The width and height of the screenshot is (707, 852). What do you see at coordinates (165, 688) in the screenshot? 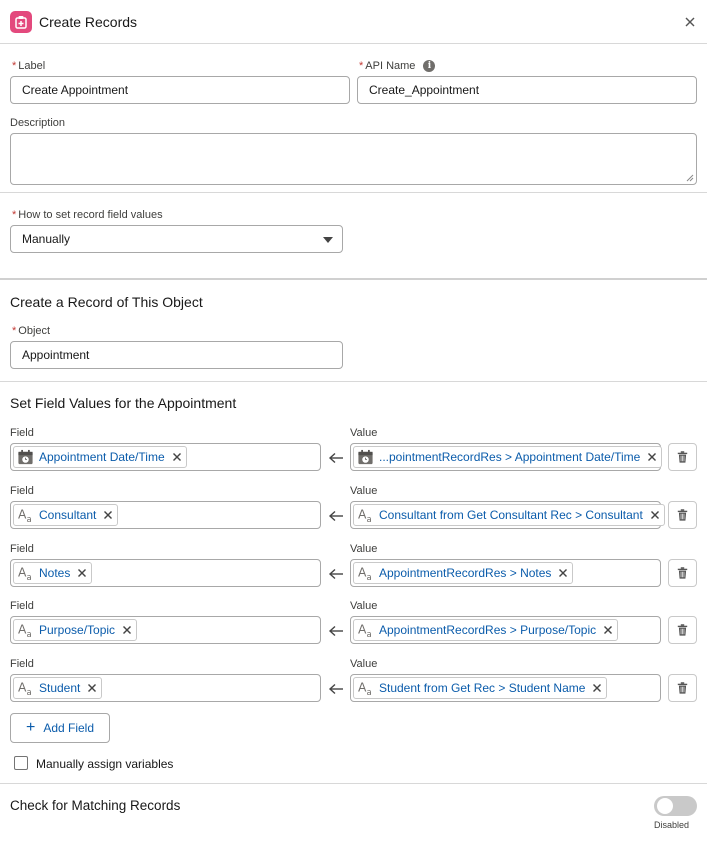
I see `field-combobox: Aa Student` at bounding box center [165, 688].